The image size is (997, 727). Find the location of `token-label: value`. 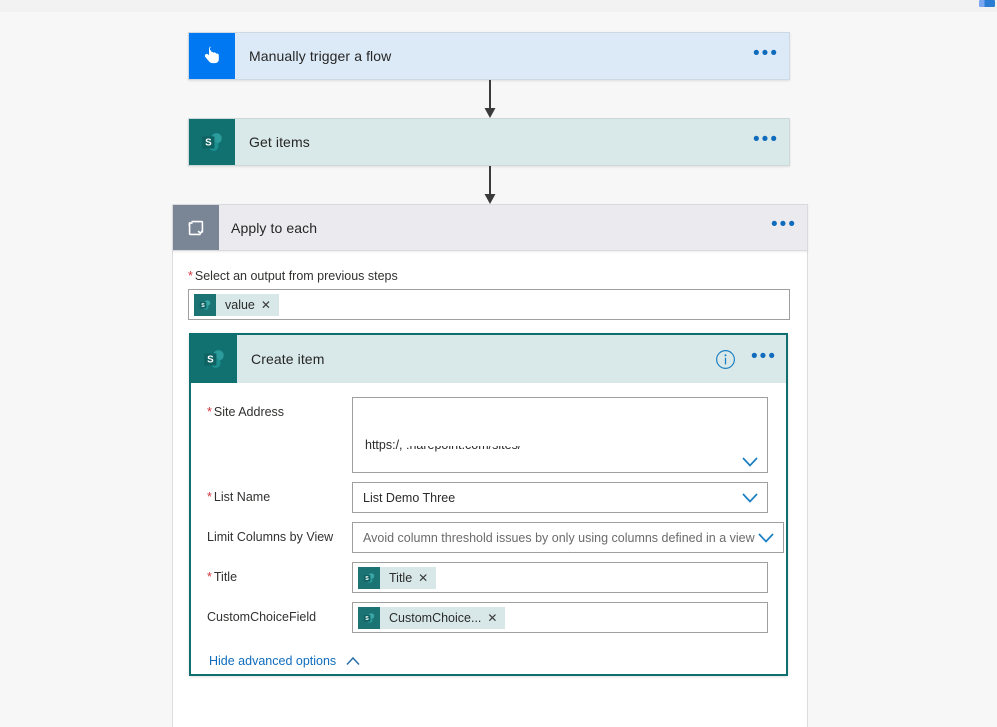

token-label: value is located at coordinates (240, 304).